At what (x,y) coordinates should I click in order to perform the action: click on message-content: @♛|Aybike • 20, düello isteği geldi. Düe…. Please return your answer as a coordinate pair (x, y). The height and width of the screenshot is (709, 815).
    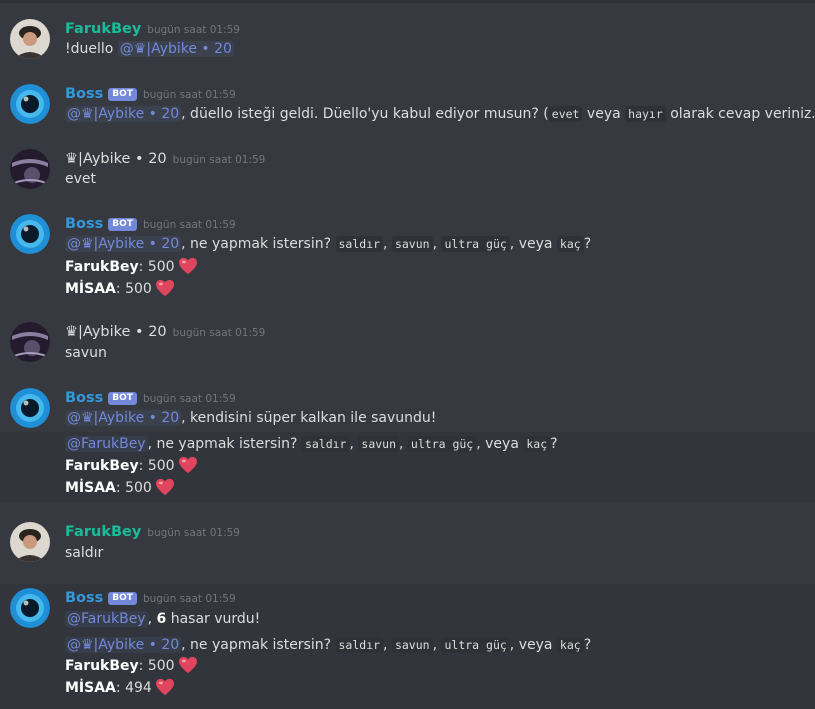
    Looking at the image, I should click on (440, 114).